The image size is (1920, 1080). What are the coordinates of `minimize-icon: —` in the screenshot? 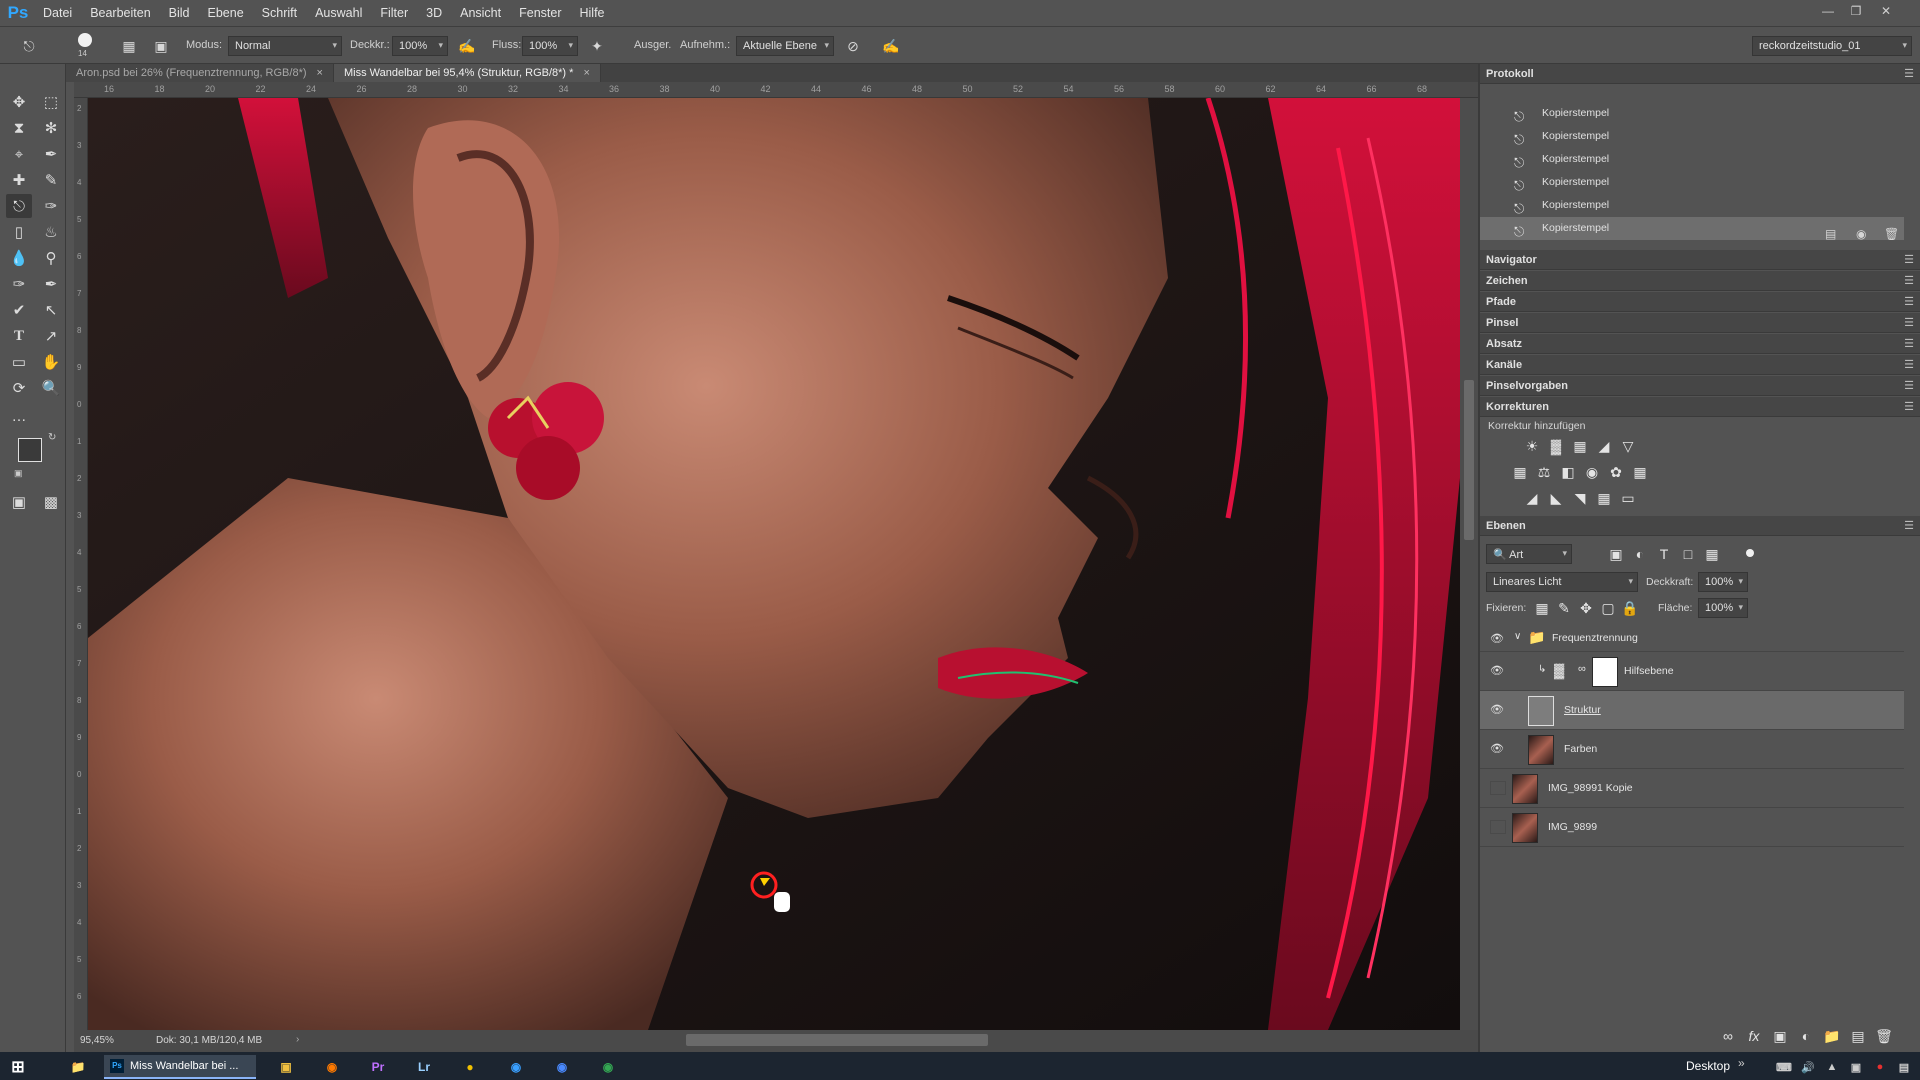 It's located at (1828, 11).